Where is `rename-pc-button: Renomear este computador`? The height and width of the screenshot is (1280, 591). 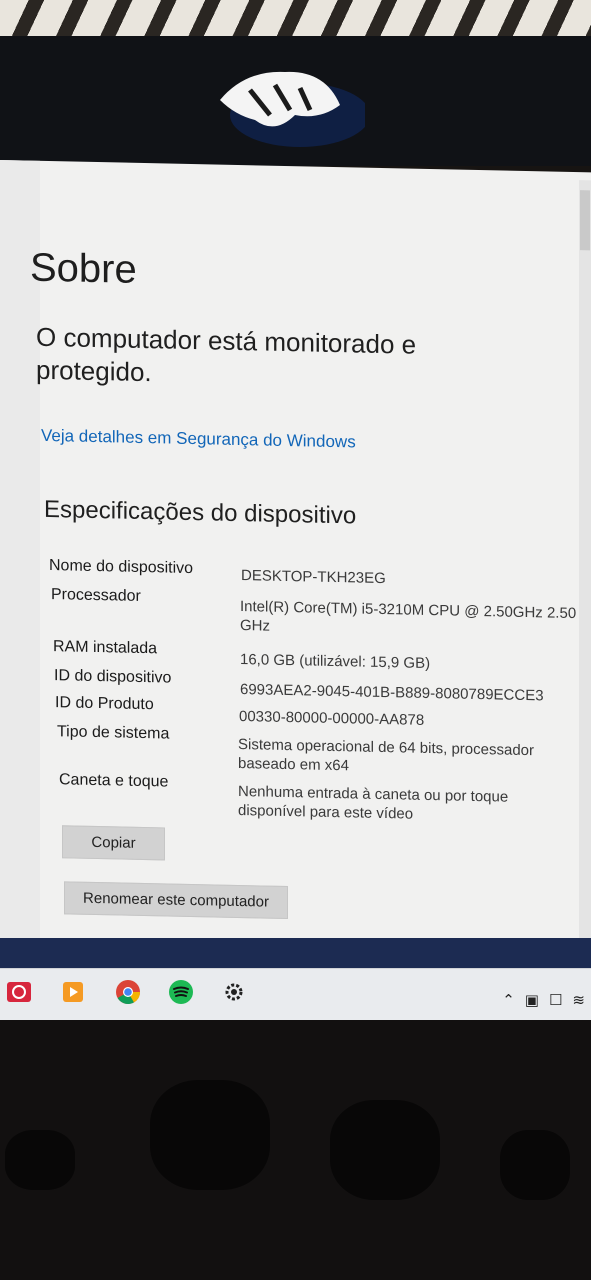
rename-pc-button: Renomear este computador is located at coordinates (176, 900).